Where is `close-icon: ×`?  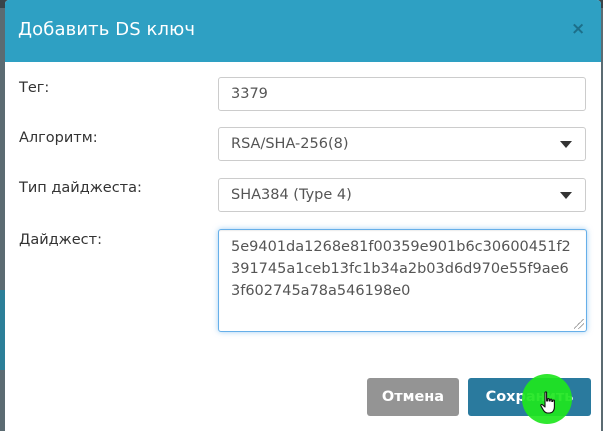 close-icon: × is located at coordinates (578, 29).